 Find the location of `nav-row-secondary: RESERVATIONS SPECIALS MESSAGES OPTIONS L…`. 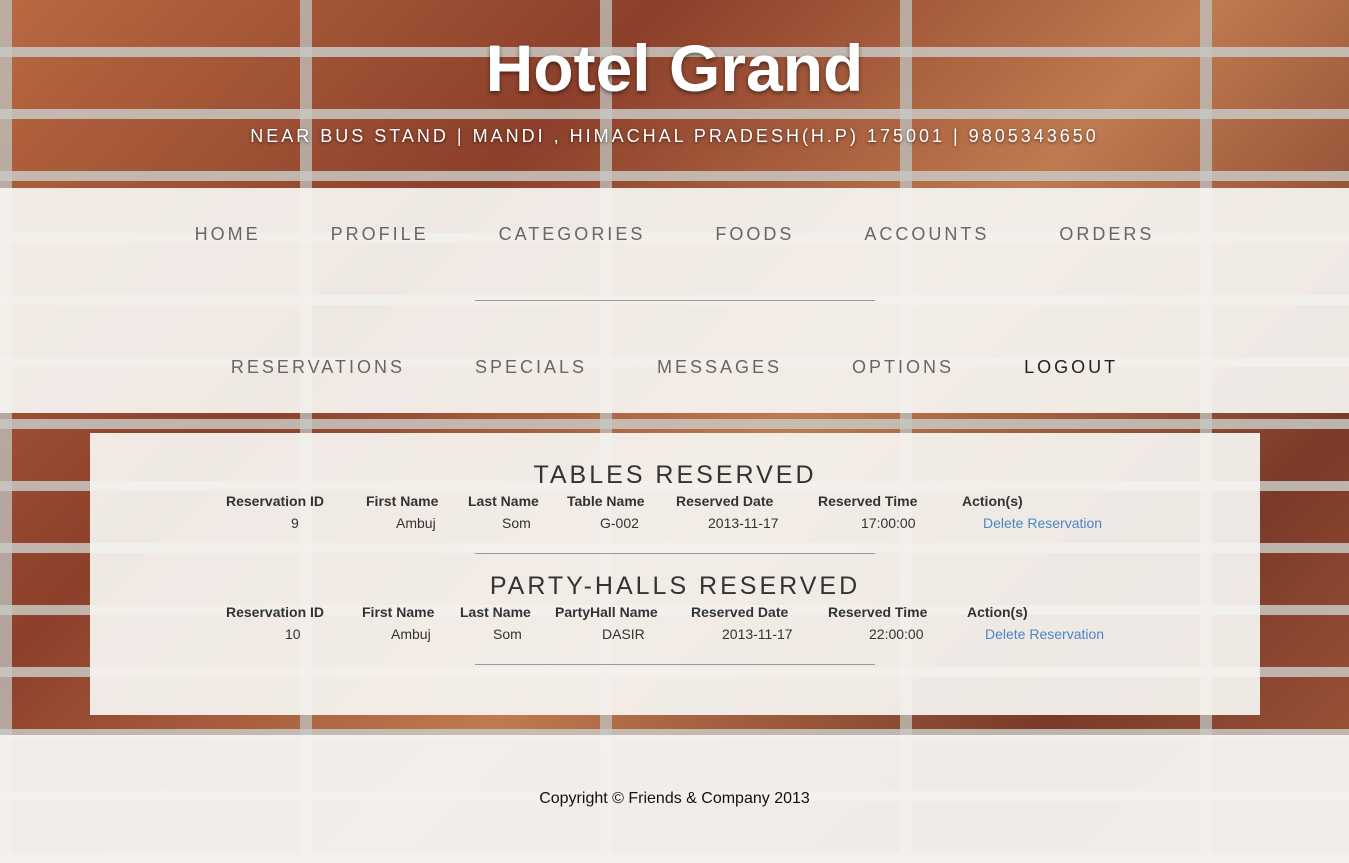

nav-row-secondary: RESERVATIONS SPECIALS MESSAGES OPTIONS L… is located at coordinates (674, 367).